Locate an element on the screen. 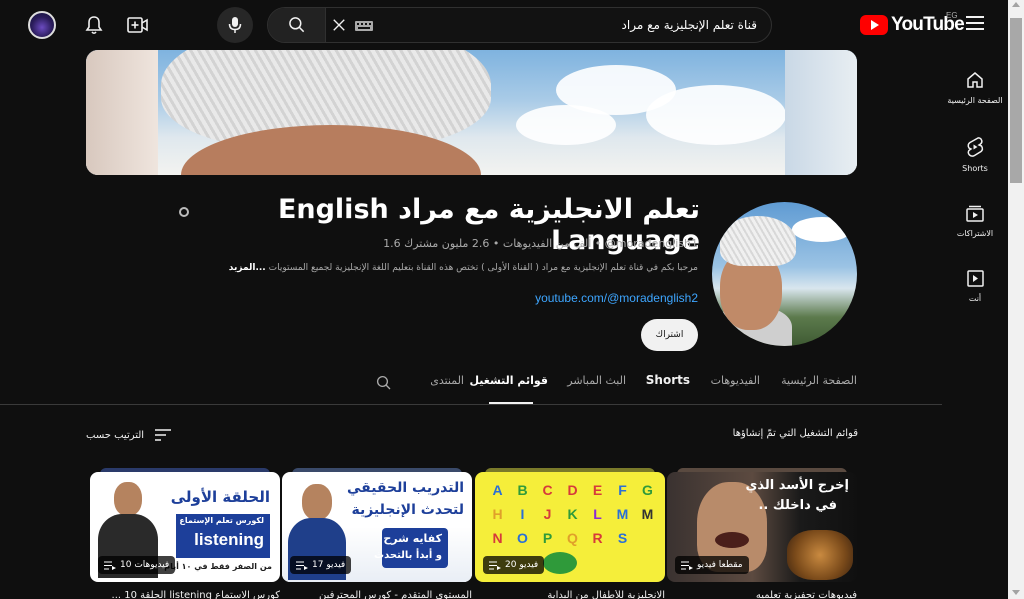  thumb-text-line: الحلقة الأولى is located at coordinates (220, 497).